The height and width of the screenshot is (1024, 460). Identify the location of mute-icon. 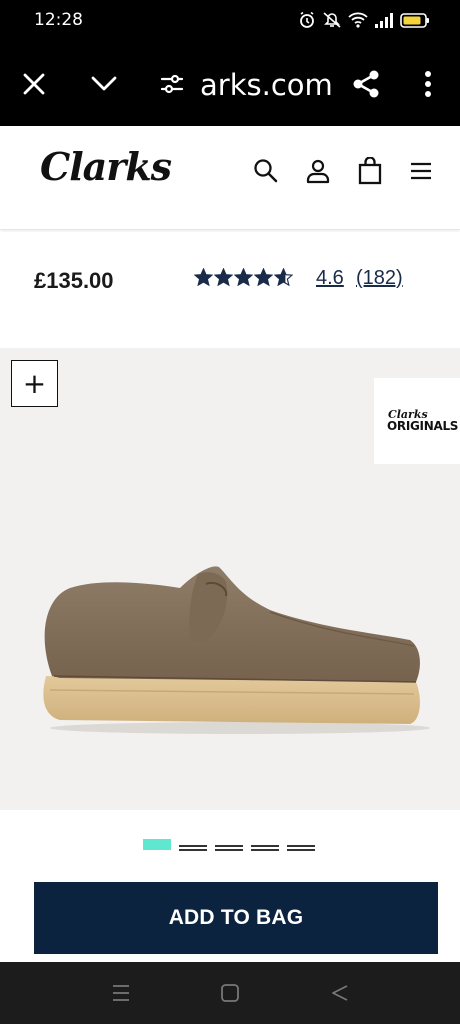
(332, 20).